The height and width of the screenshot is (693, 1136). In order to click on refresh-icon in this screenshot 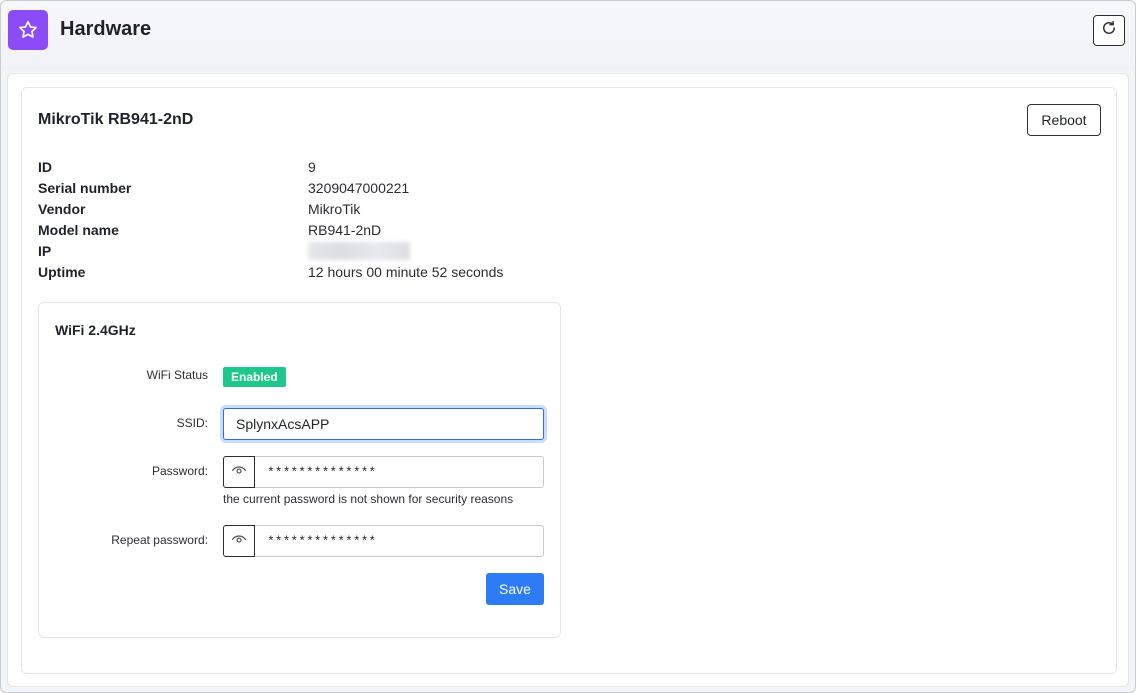, I will do `click(1109, 30)`.